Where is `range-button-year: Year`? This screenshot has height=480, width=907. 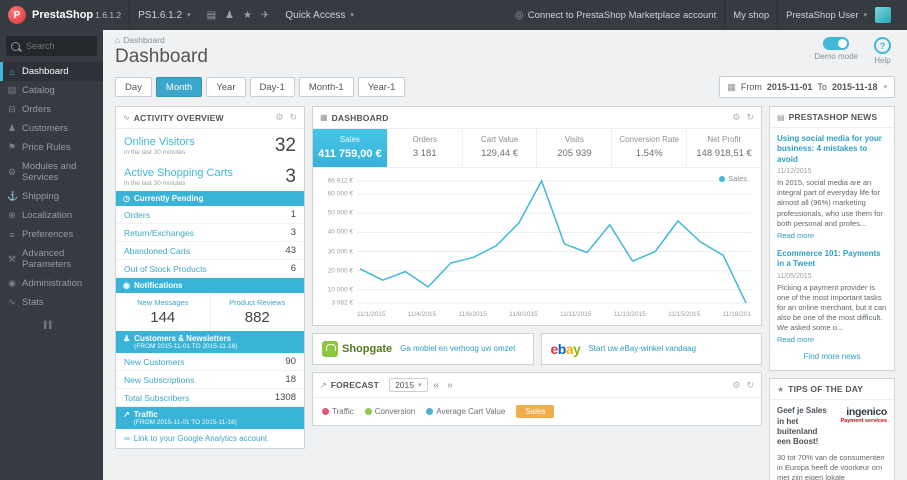
range-button-year: Year is located at coordinates (226, 87).